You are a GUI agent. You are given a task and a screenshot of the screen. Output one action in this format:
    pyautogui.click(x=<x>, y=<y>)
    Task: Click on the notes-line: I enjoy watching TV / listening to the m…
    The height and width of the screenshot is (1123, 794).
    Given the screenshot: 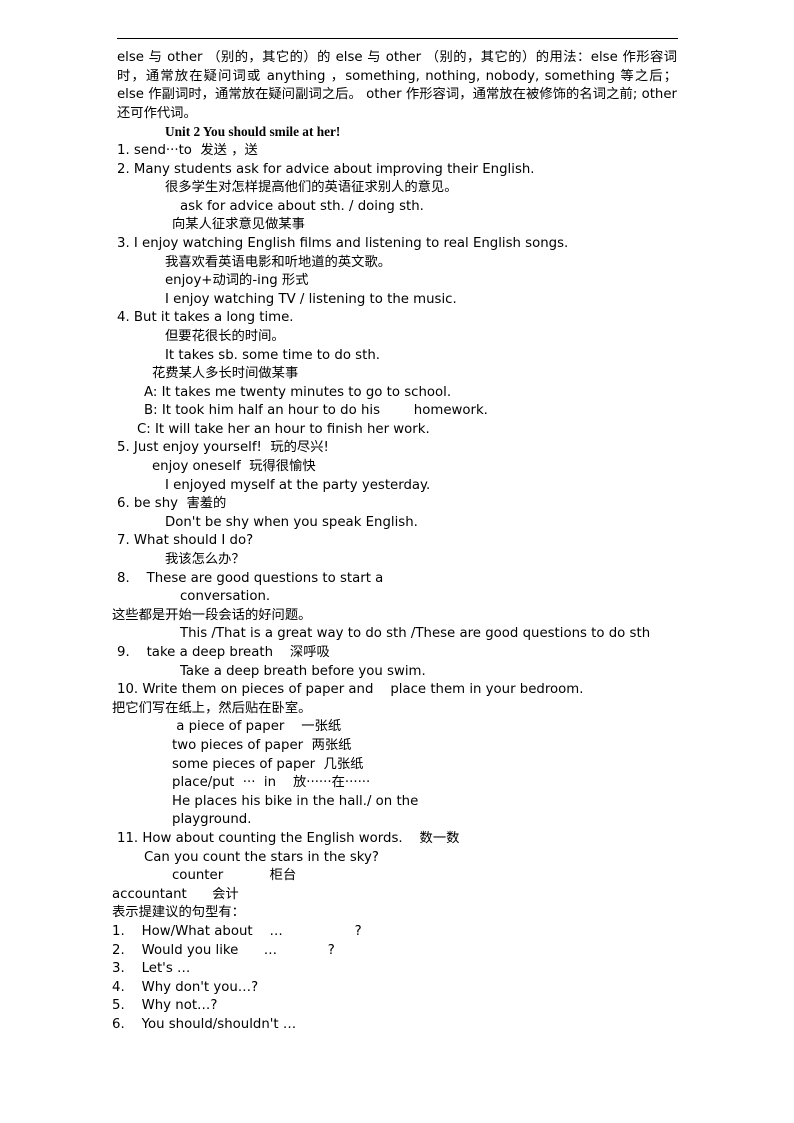 What is the action you would take?
    pyautogui.click(x=311, y=299)
    